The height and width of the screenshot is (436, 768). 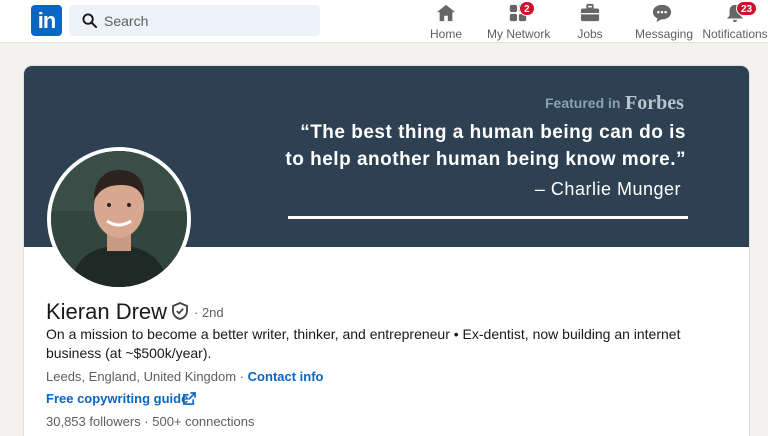 I want to click on nav-notifications-label: Notifications, so click(x=735, y=34).